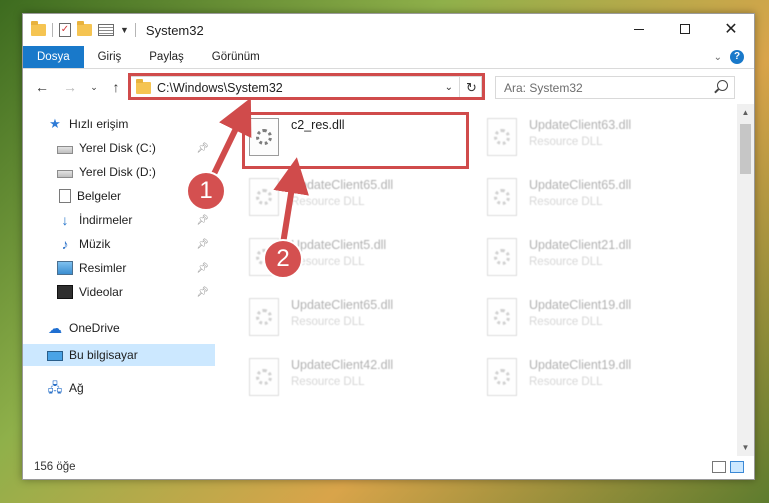  What do you see at coordinates (283, 259) in the screenshot?
I see `step-2-badge: 2` at bounding box center [283, 259].